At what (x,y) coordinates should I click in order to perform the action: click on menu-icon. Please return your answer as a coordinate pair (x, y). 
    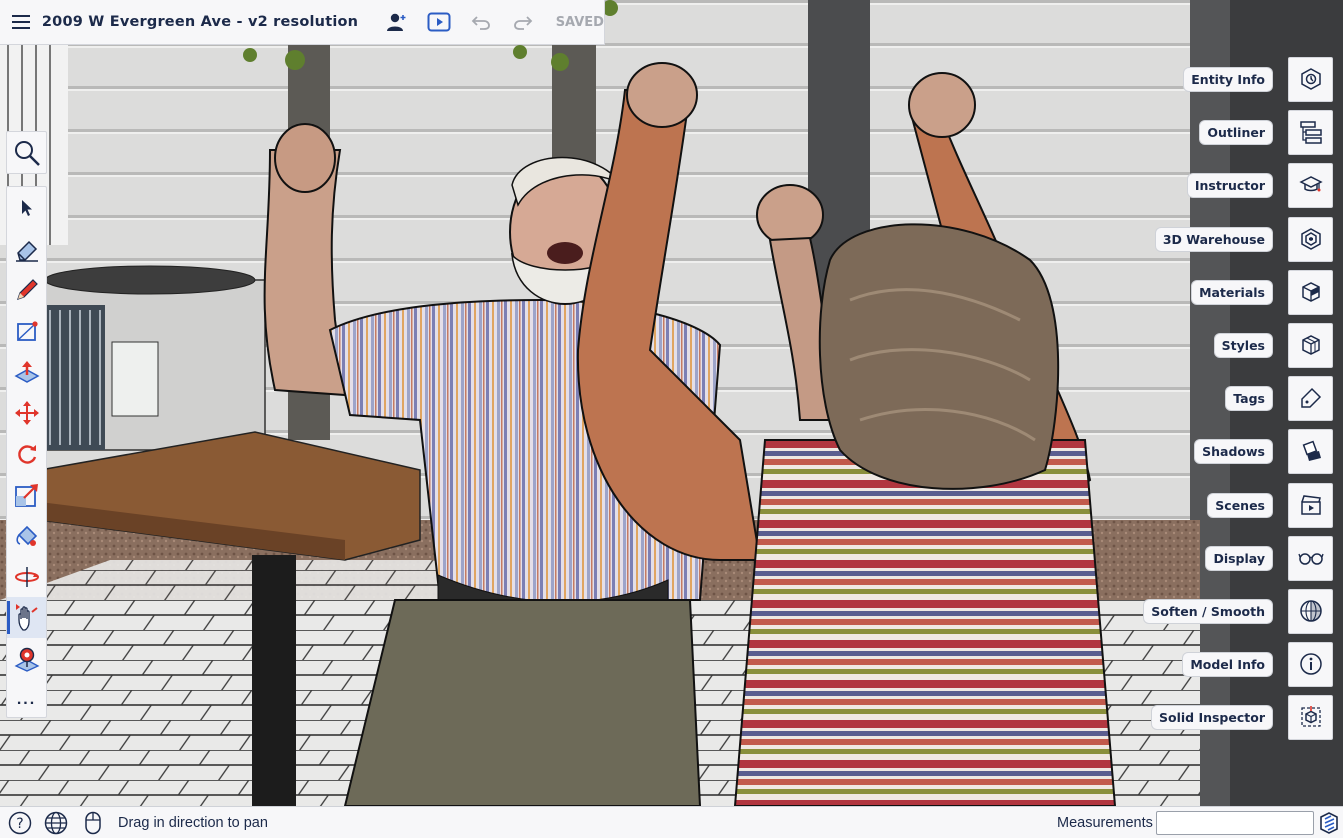
    Looking at the image, I should click on (21, 22).